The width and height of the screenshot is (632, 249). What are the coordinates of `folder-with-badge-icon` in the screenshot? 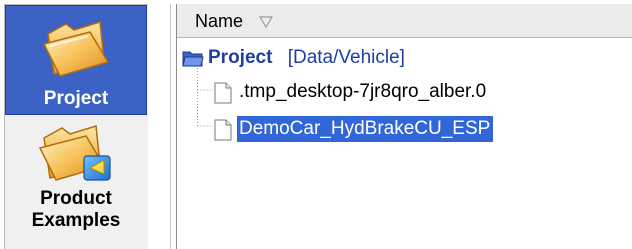 It's located at (76, 155).